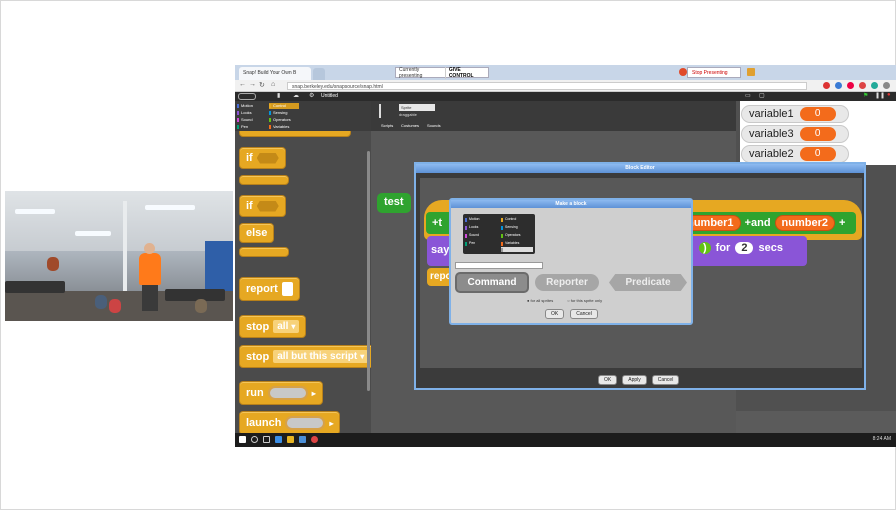 The image size is (896, 510). I want to click on radio-this-sprite: for this sprite only, so click(584, 300).